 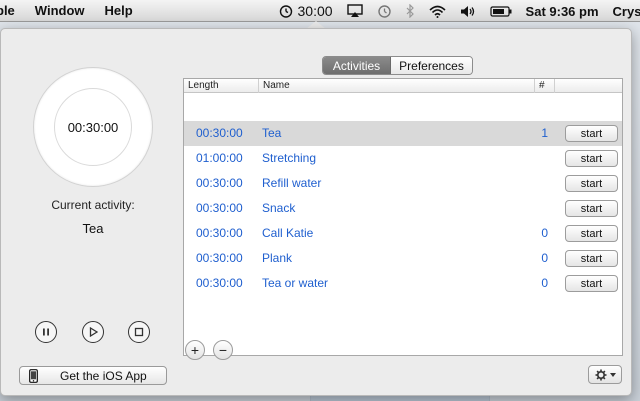 What do you see at coordinates (403, 283) in the screenshot?
I see `table-row: 00:30:00 Tea or water 0 start` at bounding box center [403, 283].